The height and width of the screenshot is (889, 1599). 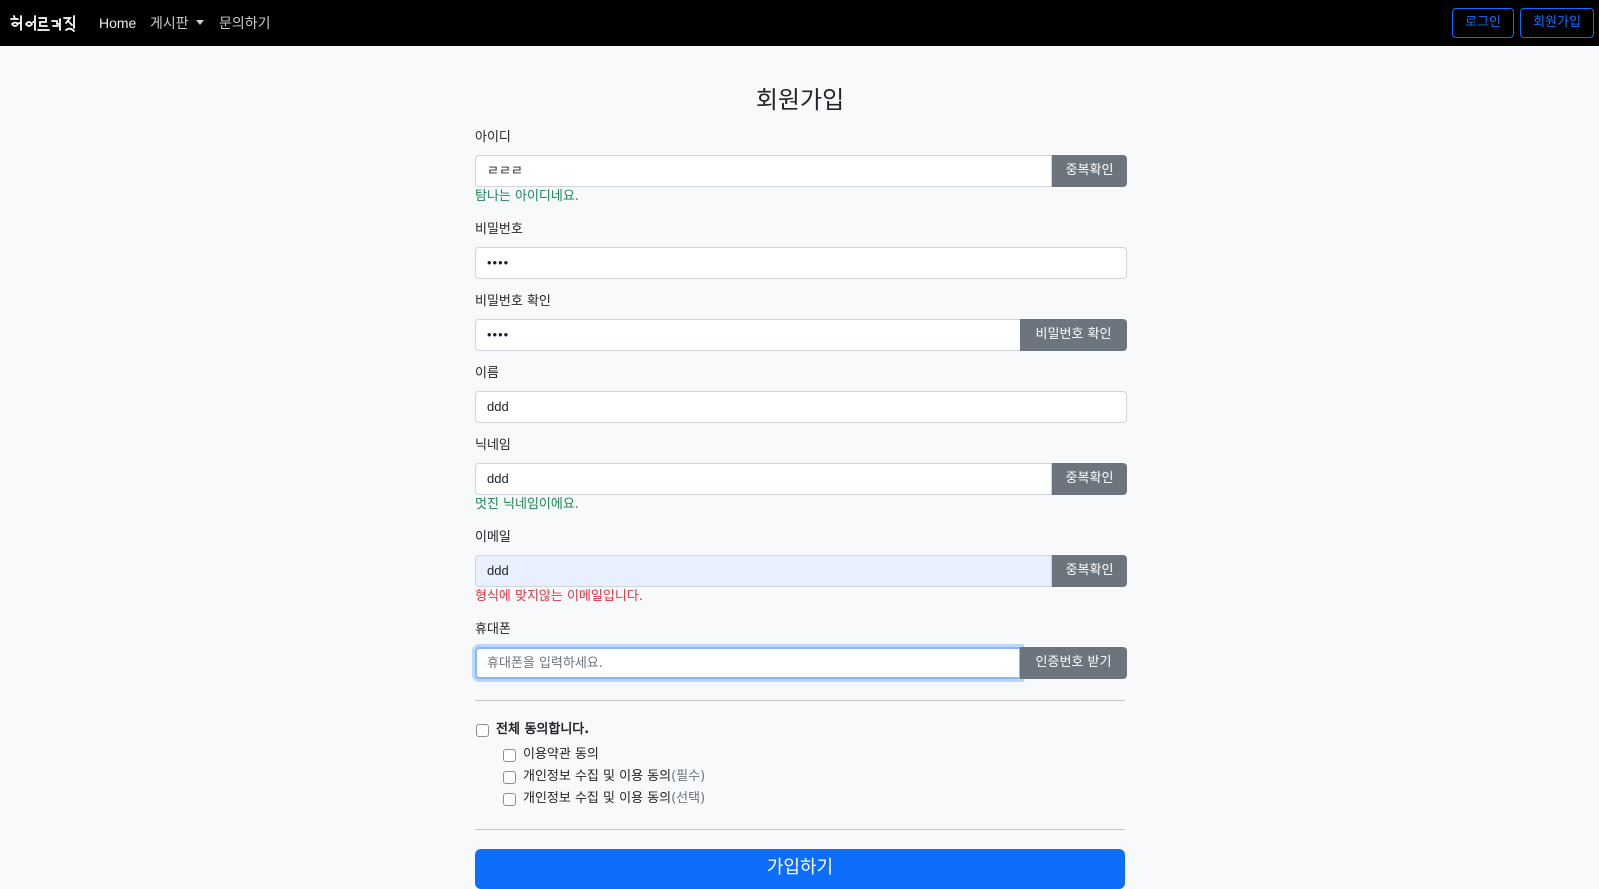 What do you see at coordinates (487, 373) in the screenshot?
I see `name-label: 이름` at bounding box center [487, 373].